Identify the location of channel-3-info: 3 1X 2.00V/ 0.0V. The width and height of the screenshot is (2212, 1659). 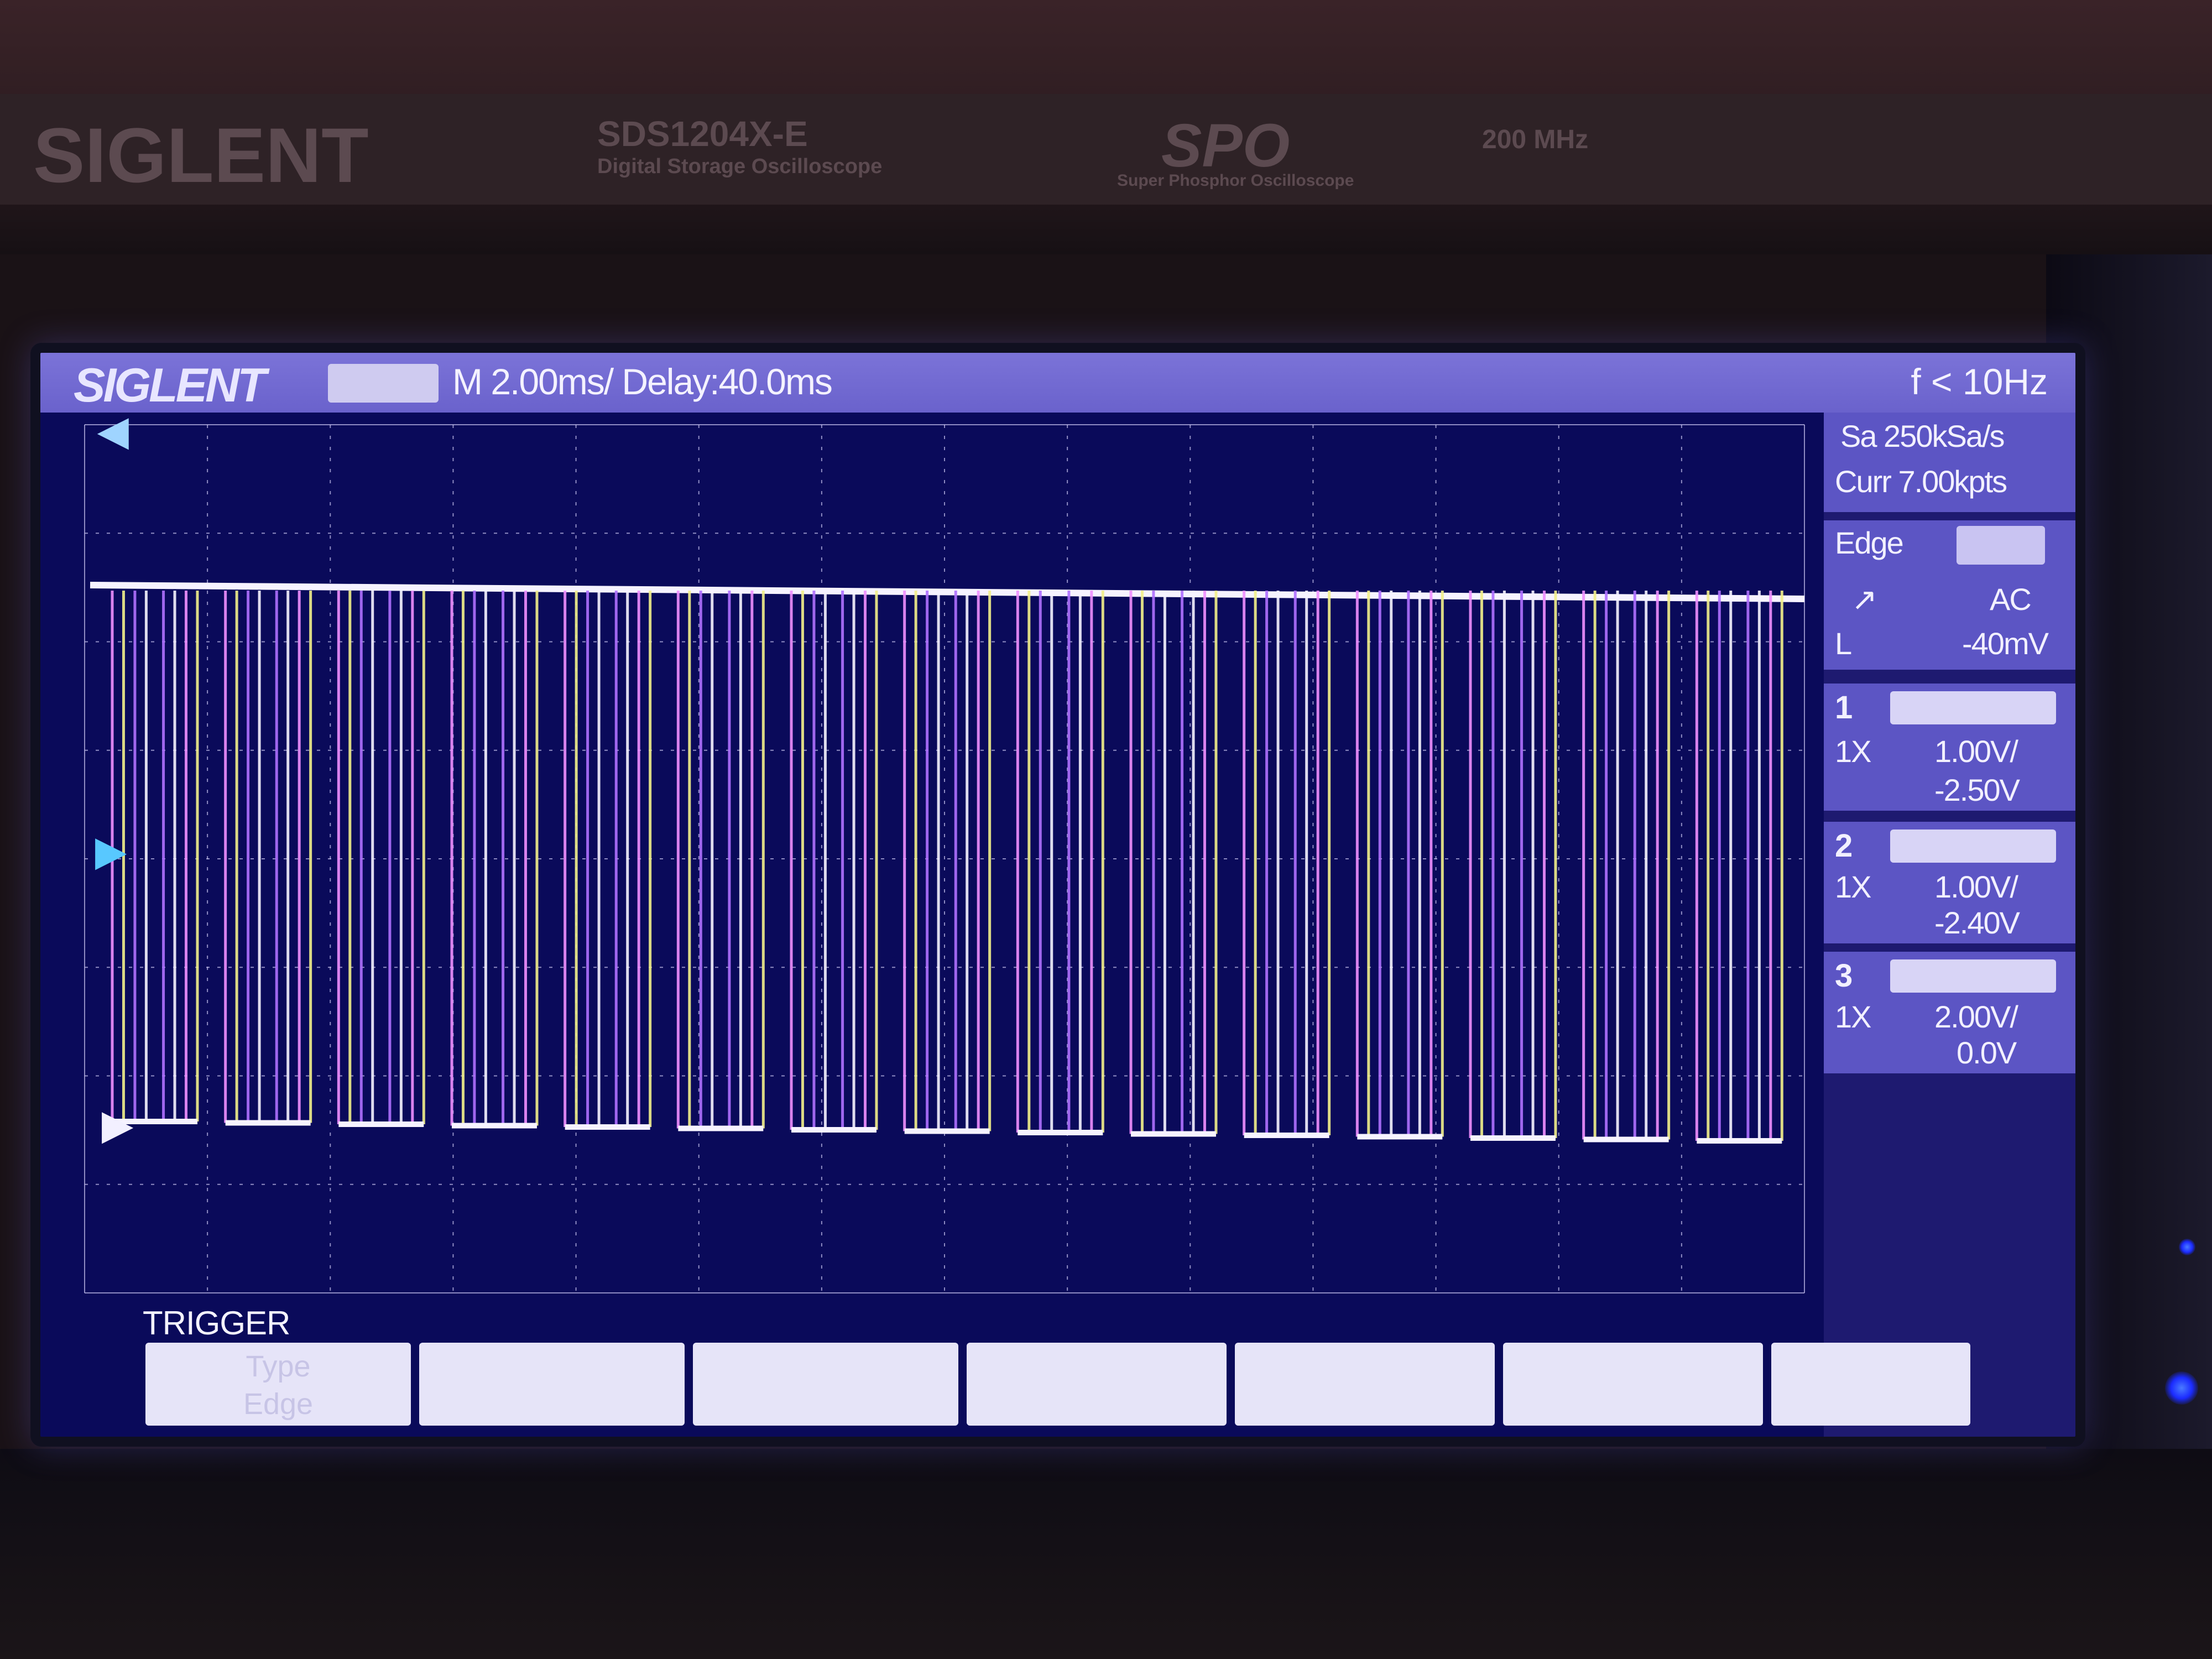
(1950, 1013).